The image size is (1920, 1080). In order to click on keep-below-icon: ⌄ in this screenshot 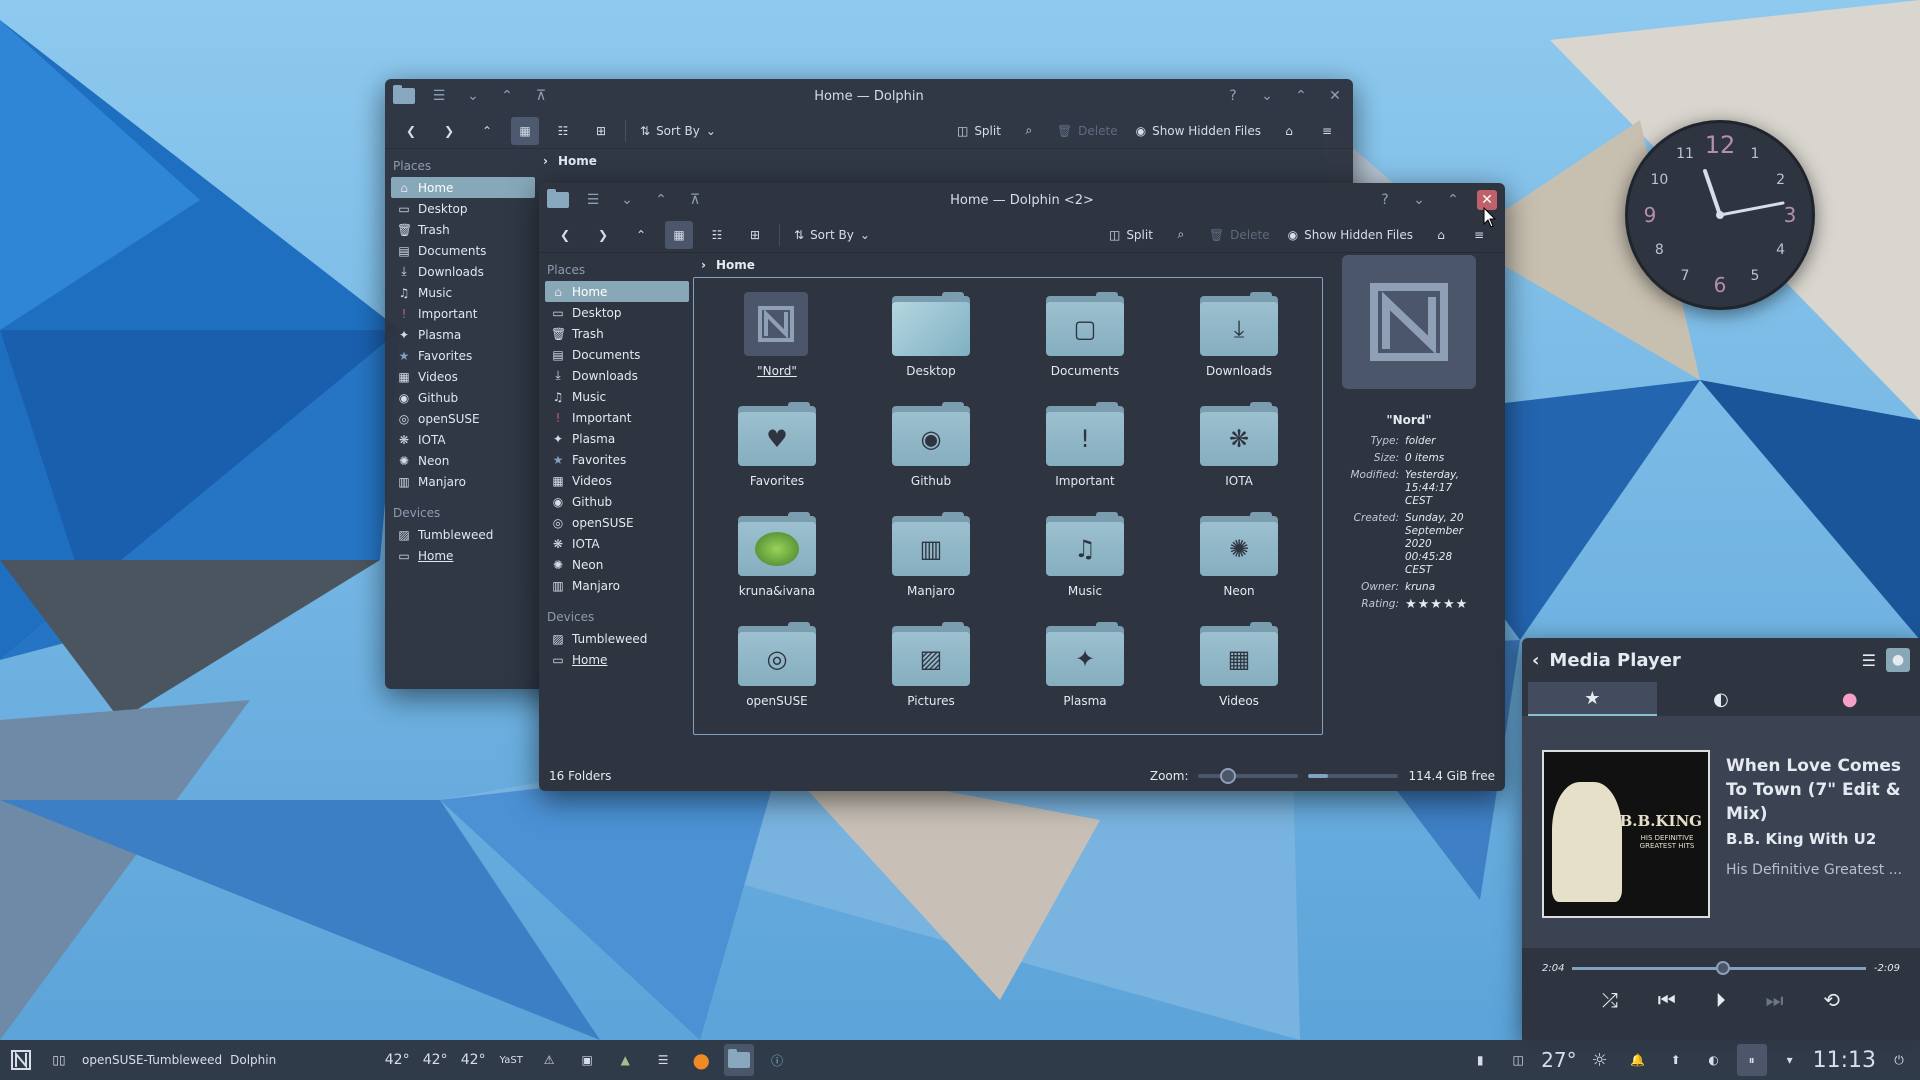, I will do `click(473, 96)`.